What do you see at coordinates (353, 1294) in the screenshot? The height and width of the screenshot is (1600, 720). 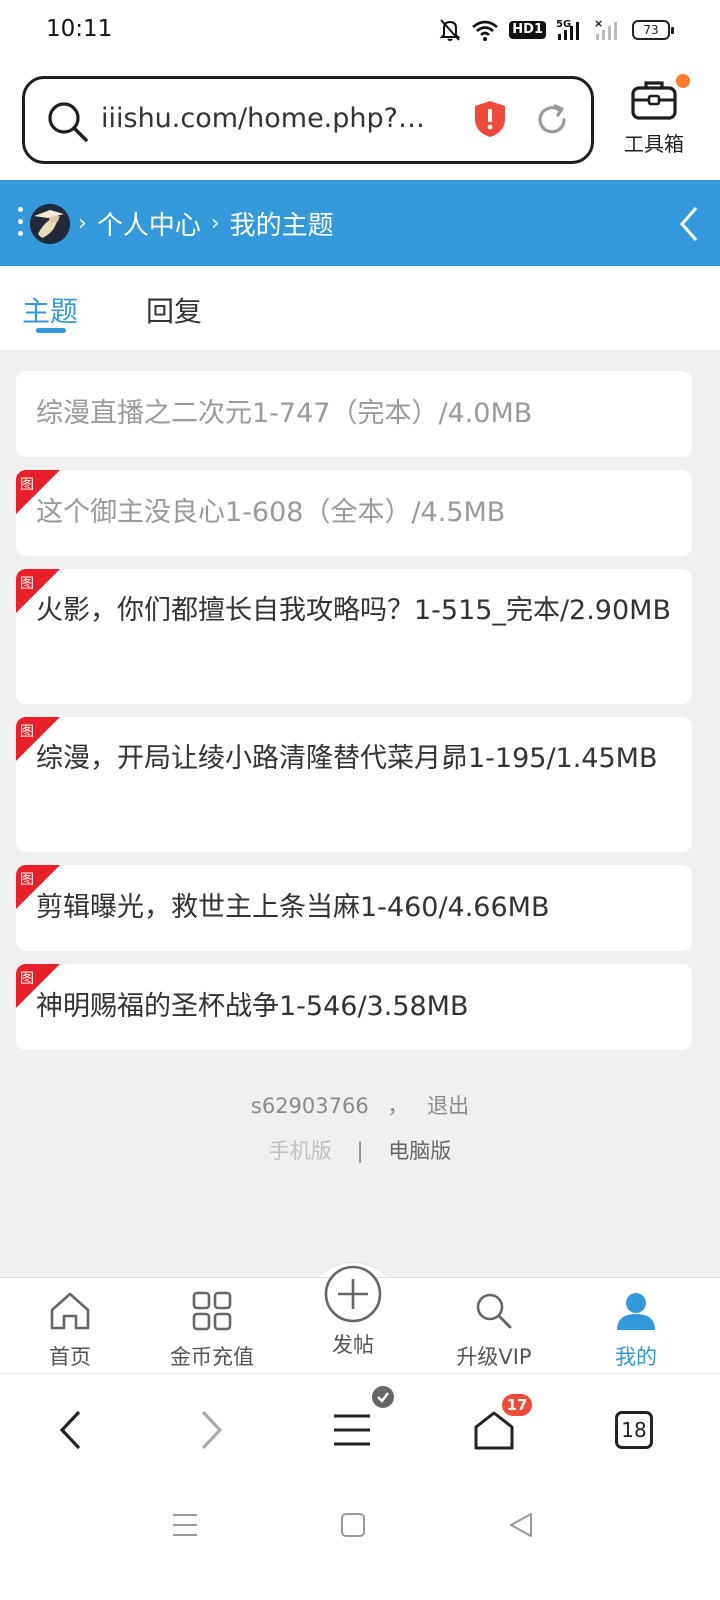 I see `add-post-icon` at bounding box center [353, 1294].